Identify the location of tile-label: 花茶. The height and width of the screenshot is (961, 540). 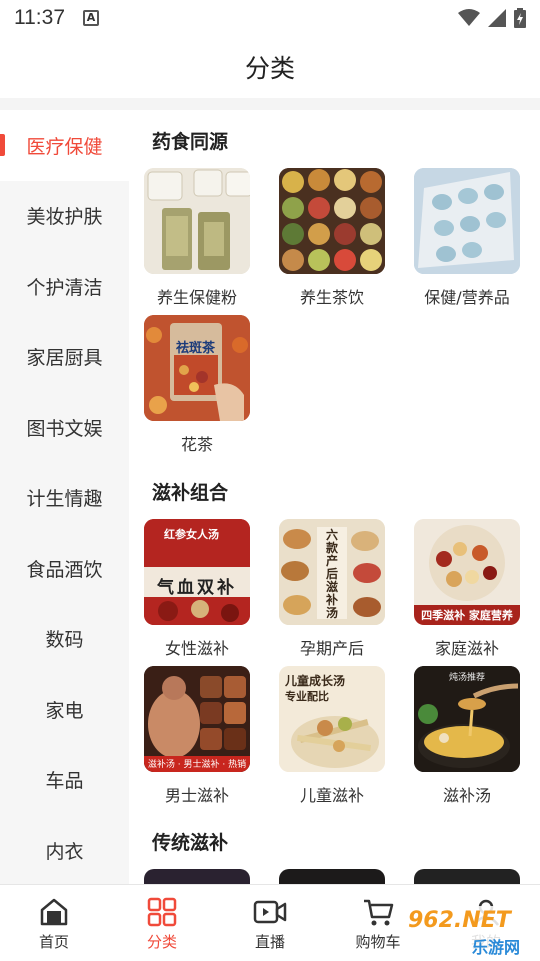
(196, 444).